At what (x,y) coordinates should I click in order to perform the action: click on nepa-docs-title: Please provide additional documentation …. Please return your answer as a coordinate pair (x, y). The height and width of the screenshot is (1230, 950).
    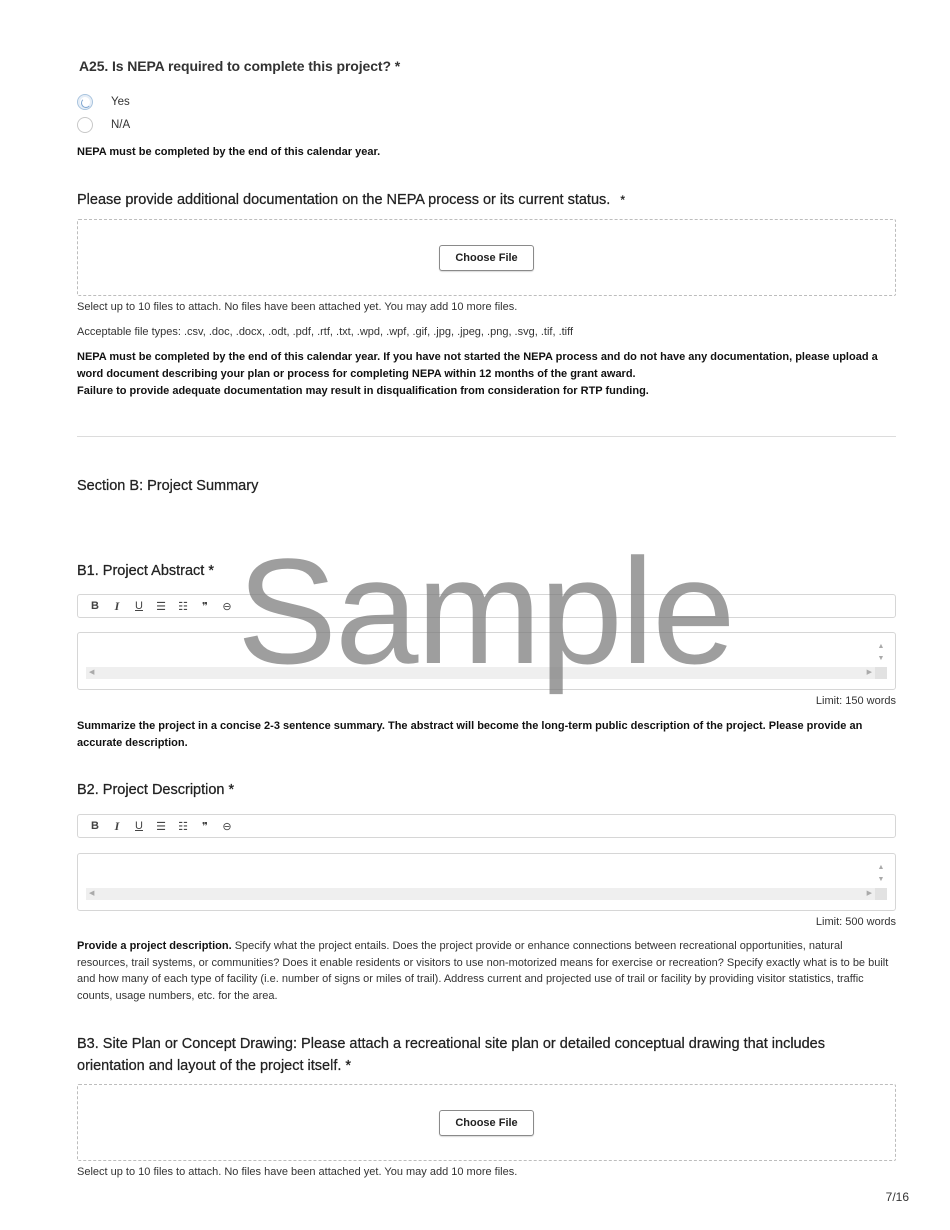
    Looking at the image, I should click on (351, 200).